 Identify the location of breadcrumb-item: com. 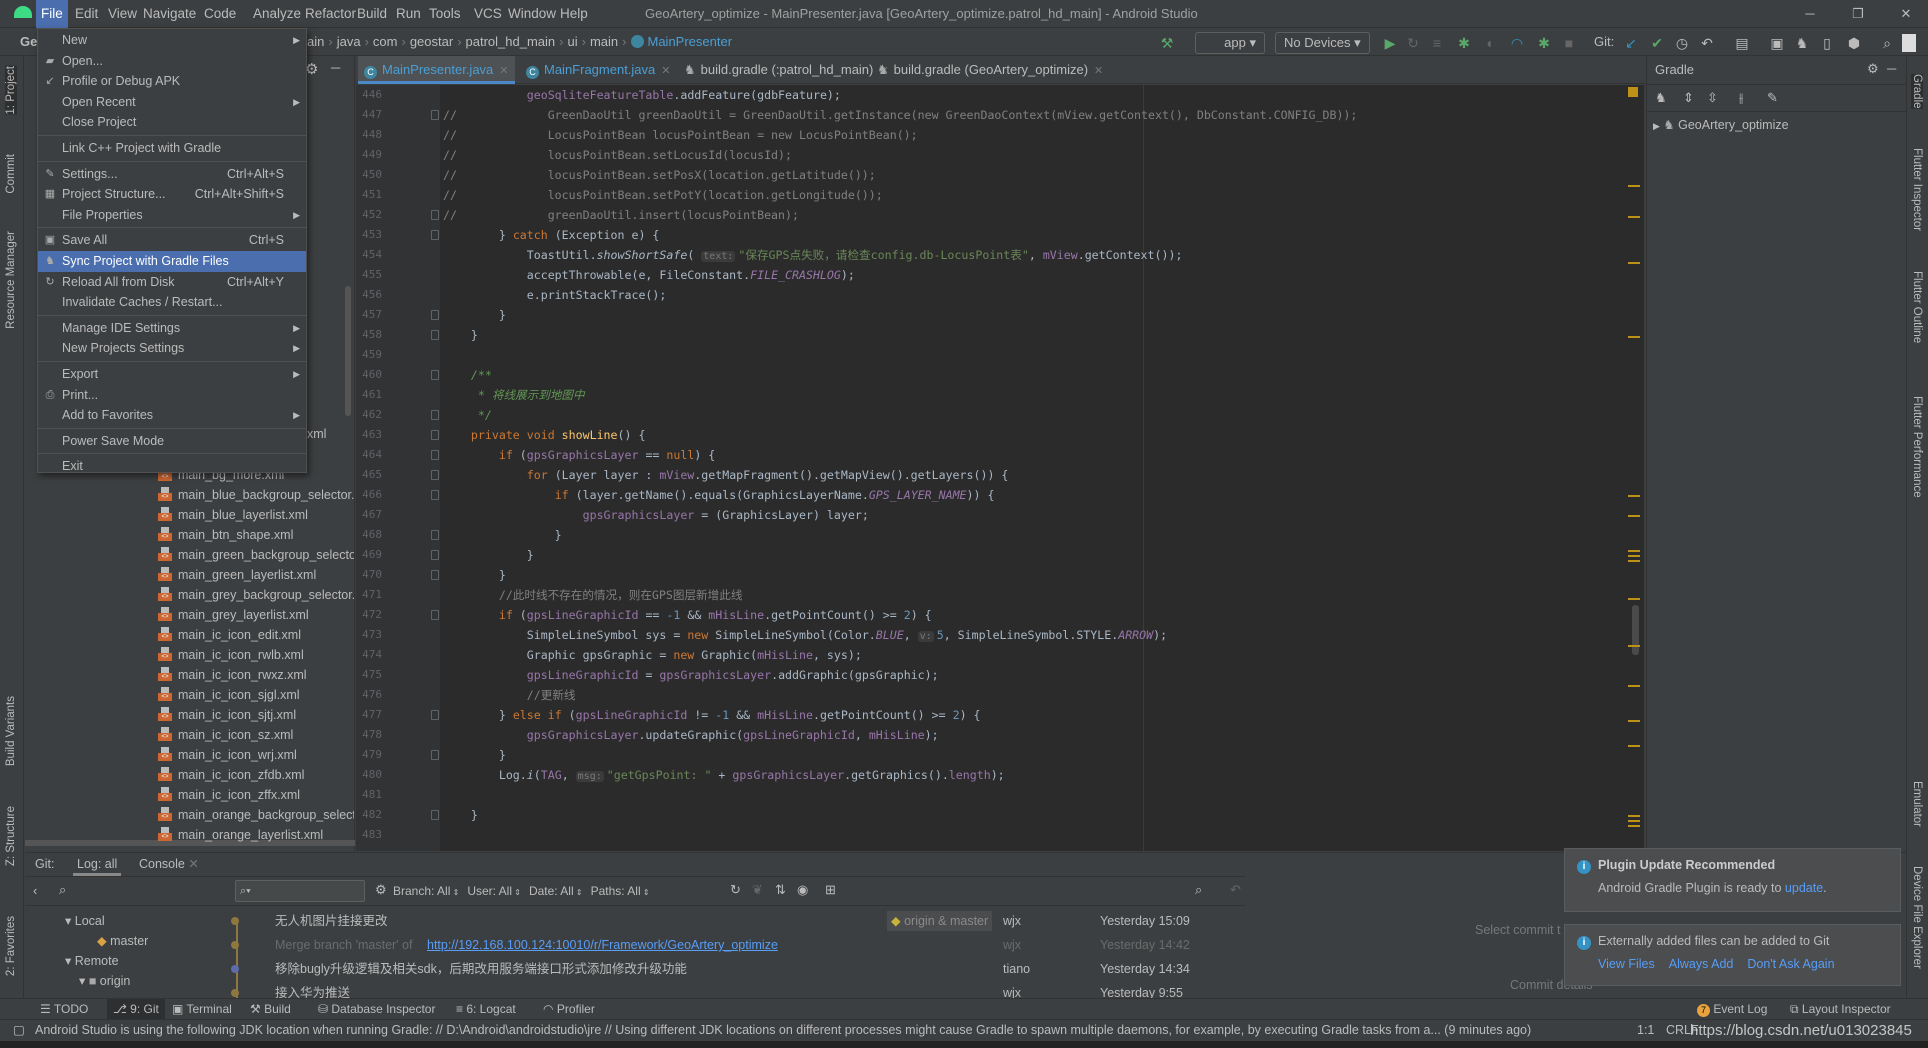
(385, 41).